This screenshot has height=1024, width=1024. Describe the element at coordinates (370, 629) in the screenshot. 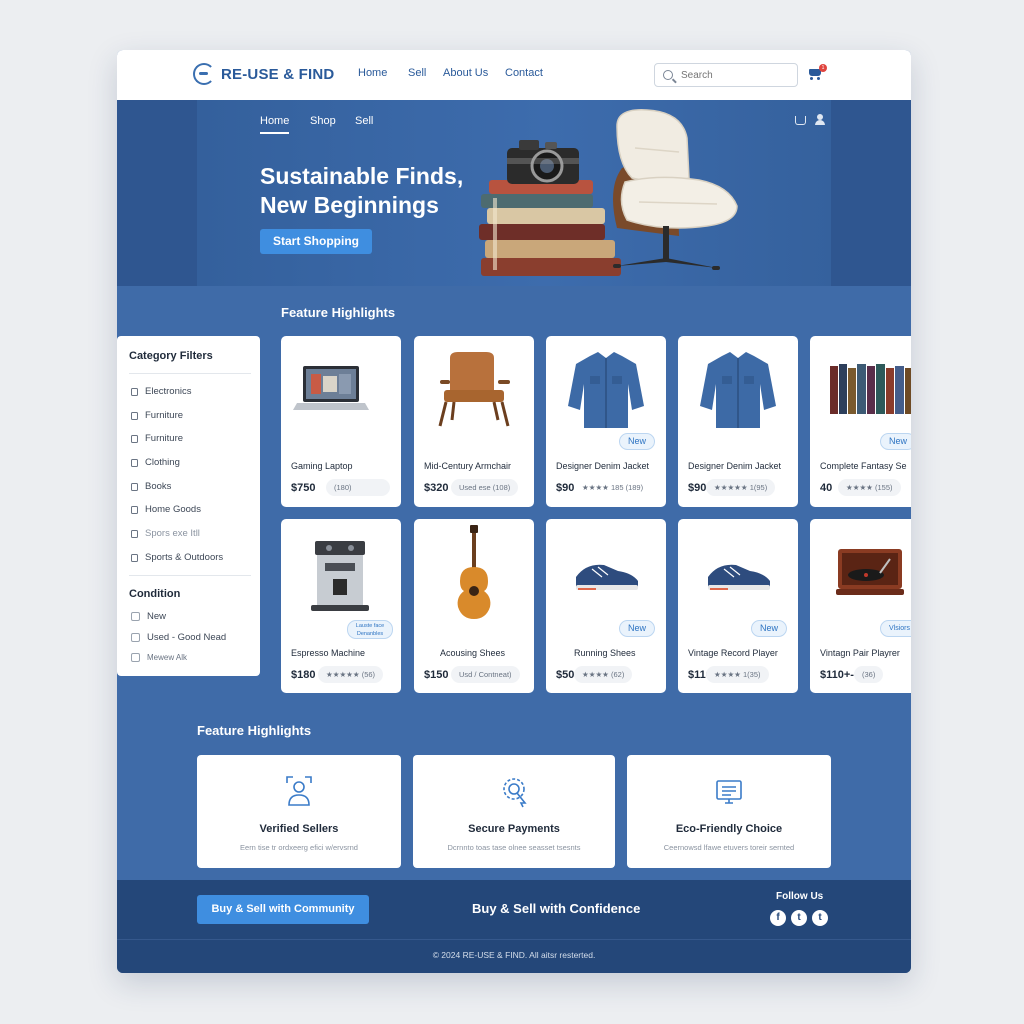

I see `promo-badge: Lauste face Denanbles` at that location.